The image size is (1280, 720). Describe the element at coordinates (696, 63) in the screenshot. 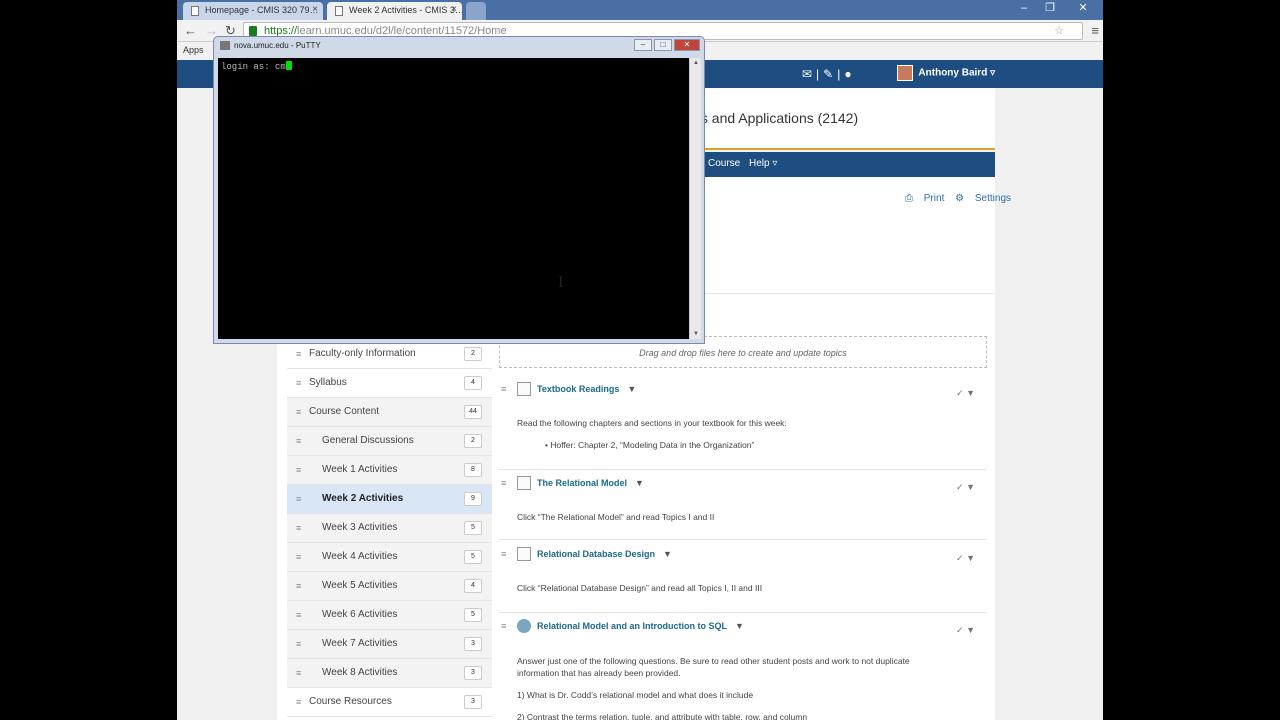

I see `scroll-up-icon: ▲` at that location.